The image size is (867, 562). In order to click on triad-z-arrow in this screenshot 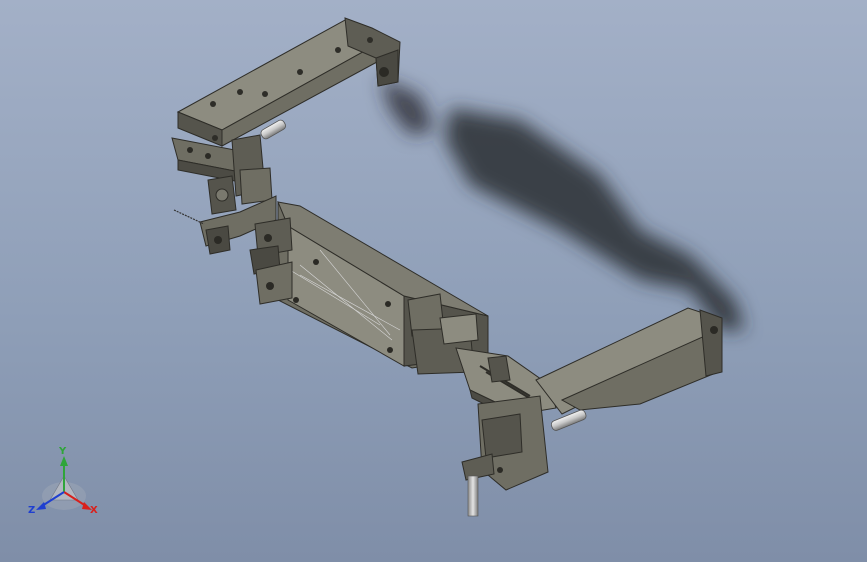, I will do `click(41, 506)`.